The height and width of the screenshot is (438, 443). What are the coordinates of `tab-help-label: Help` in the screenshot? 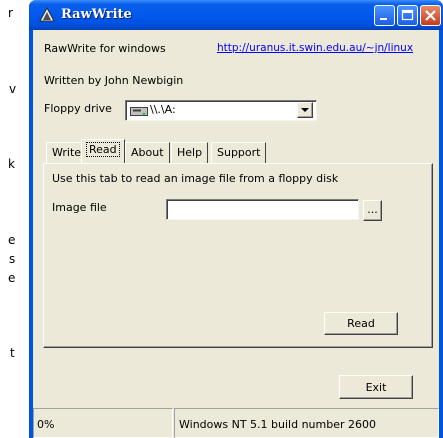 It's located at (190, 152).